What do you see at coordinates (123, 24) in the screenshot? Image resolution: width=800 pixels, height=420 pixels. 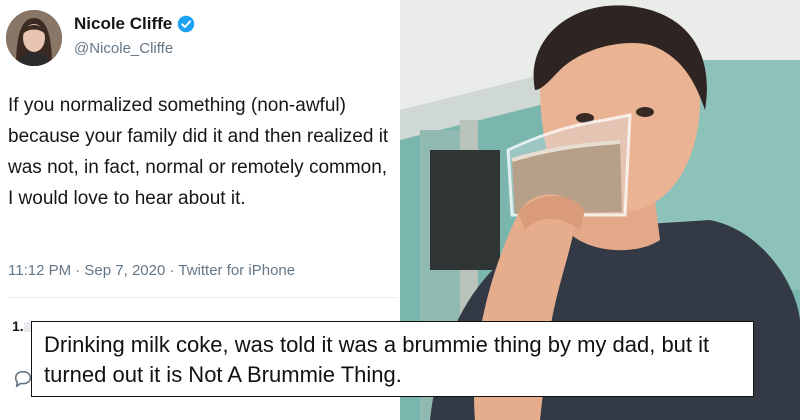 I see `author-name: Nicole Cliffe` at bounding box center [123, 24].